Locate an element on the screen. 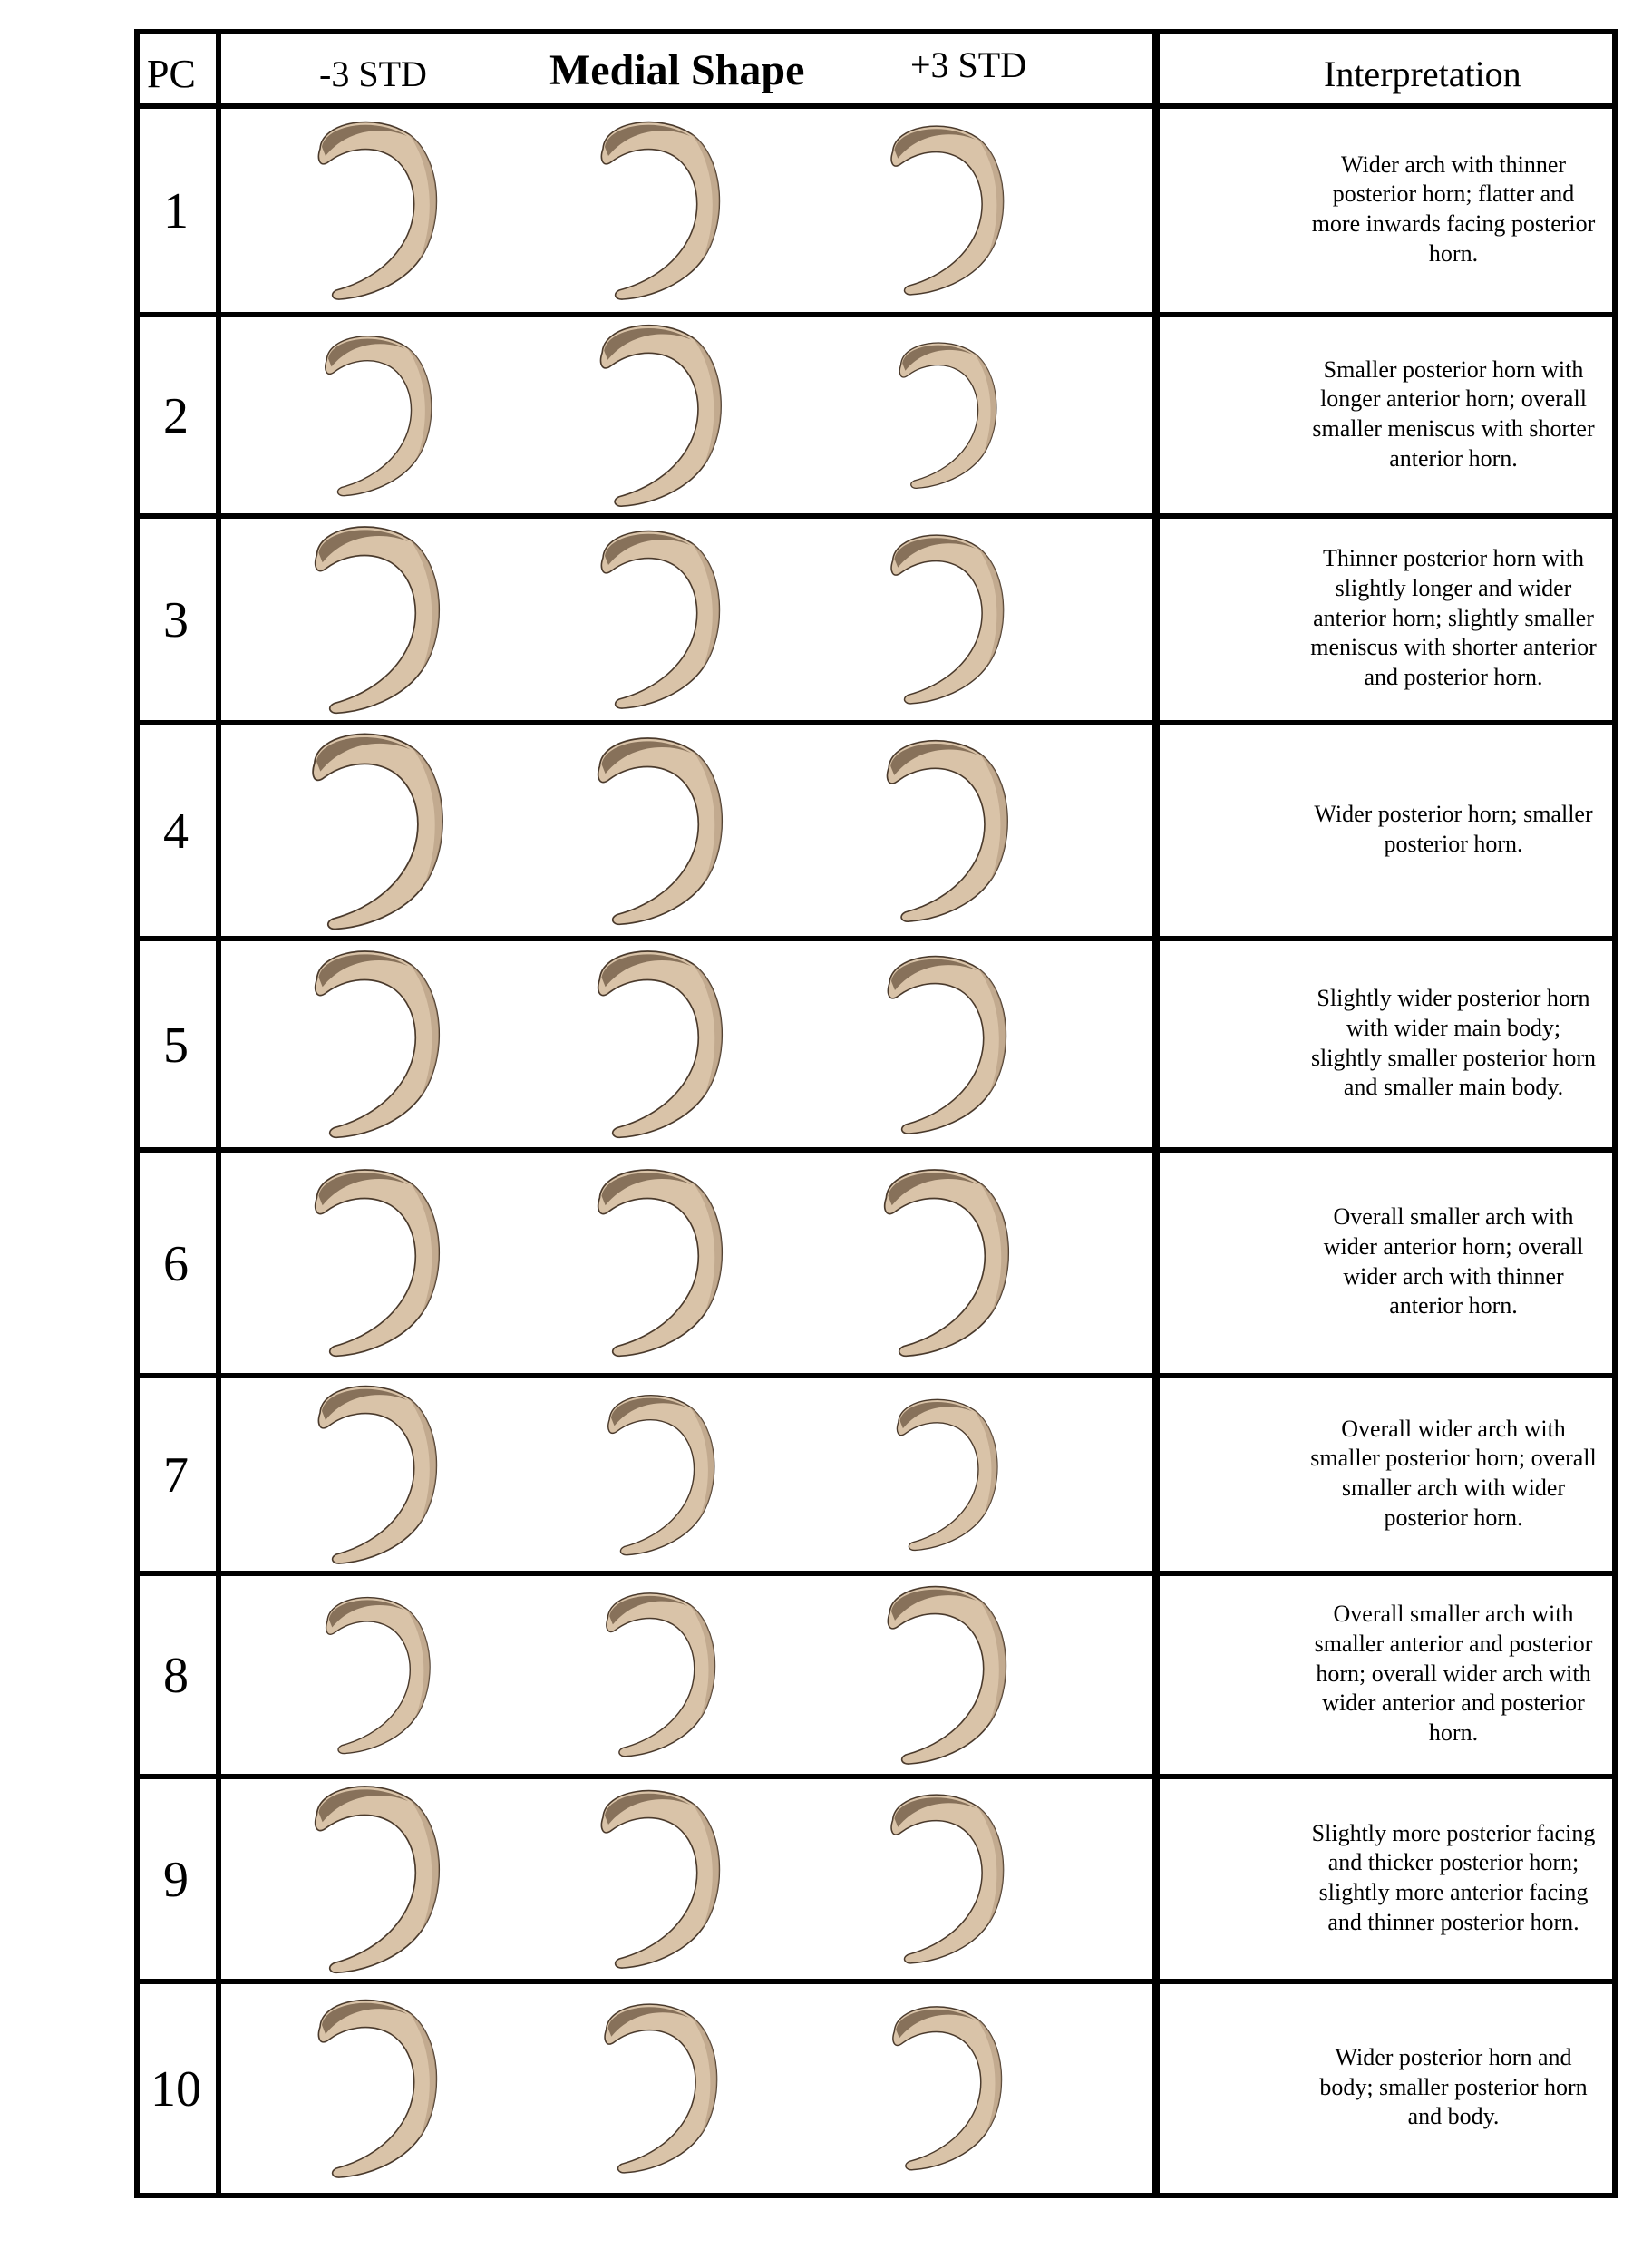 This screenshot has width=1652, height=2249. header-minus-3-std: -3 STD is located at coordinates (373, 74).